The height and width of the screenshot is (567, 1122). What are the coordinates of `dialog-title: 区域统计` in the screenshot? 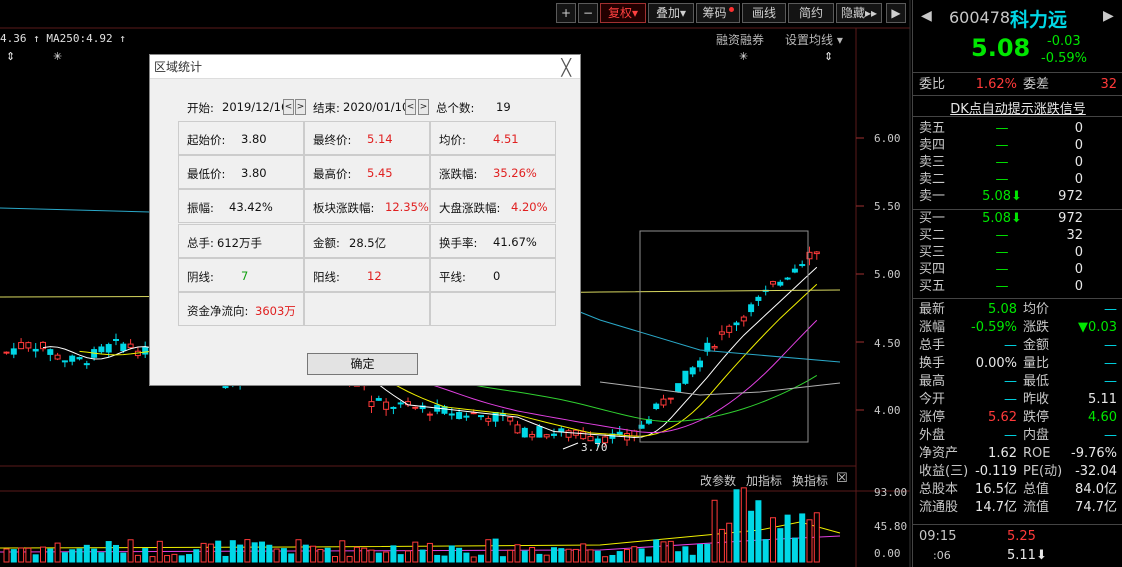 It's located at (365, 67).